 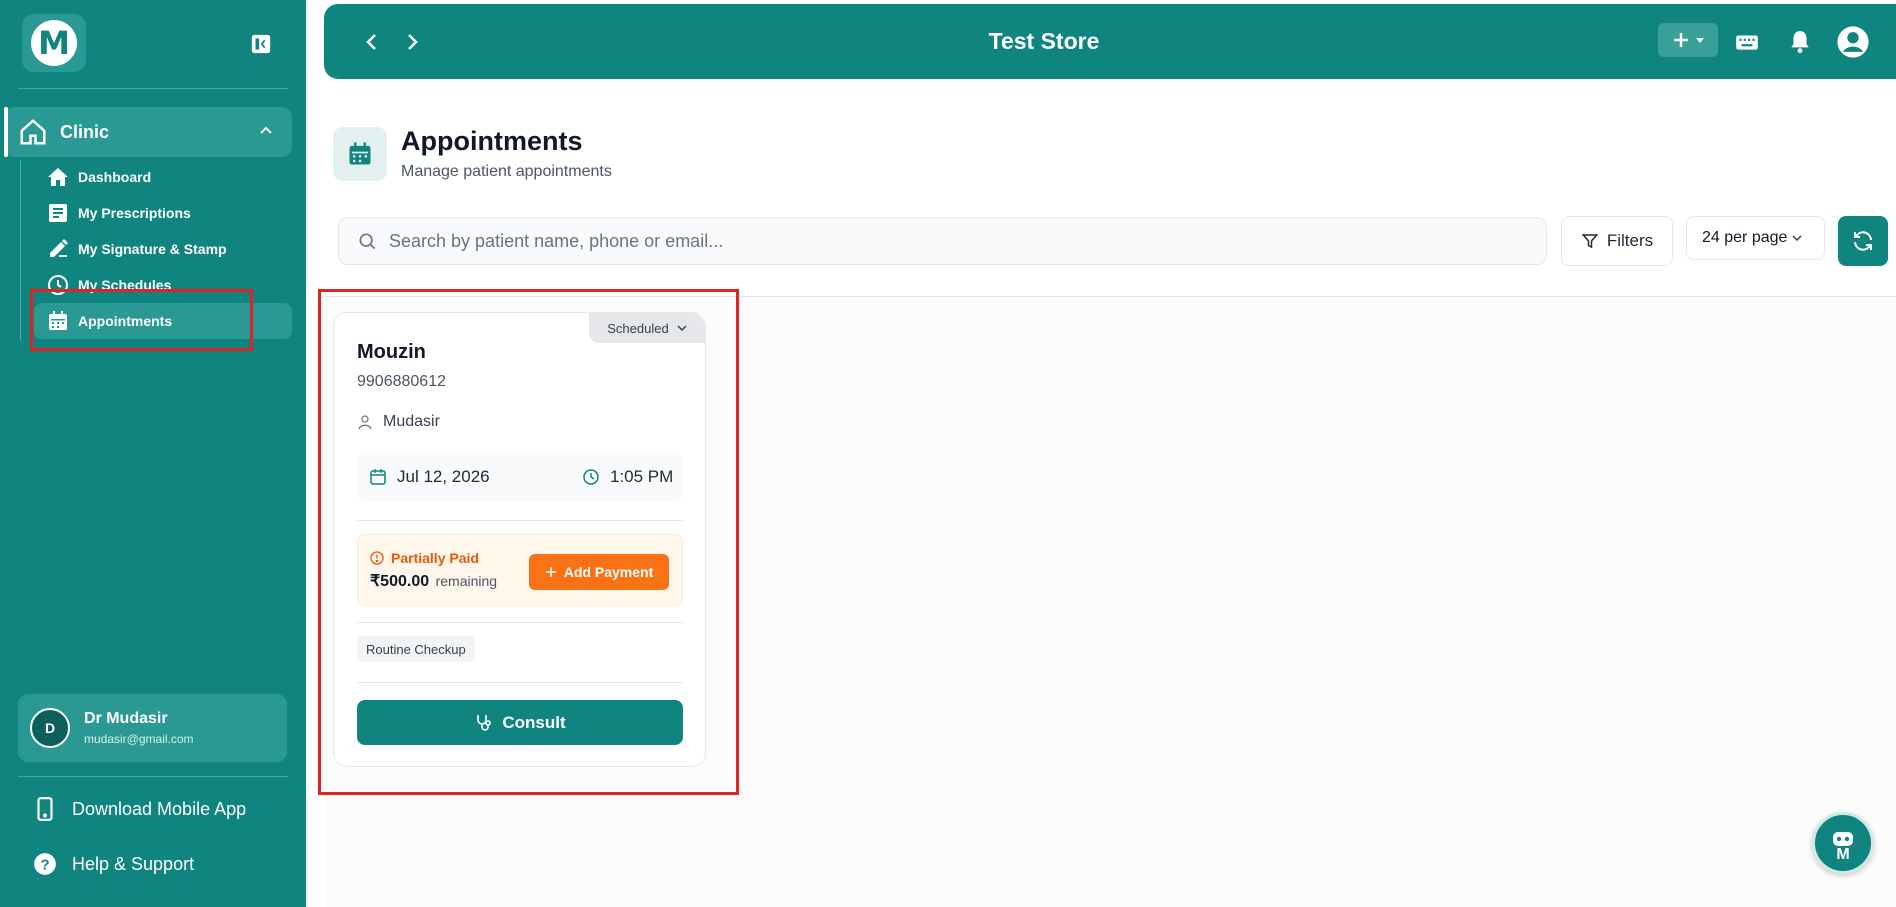 I want to click on sidebar-item-my-prescriptions: My Prescriptions, so click(x=112, y=213).